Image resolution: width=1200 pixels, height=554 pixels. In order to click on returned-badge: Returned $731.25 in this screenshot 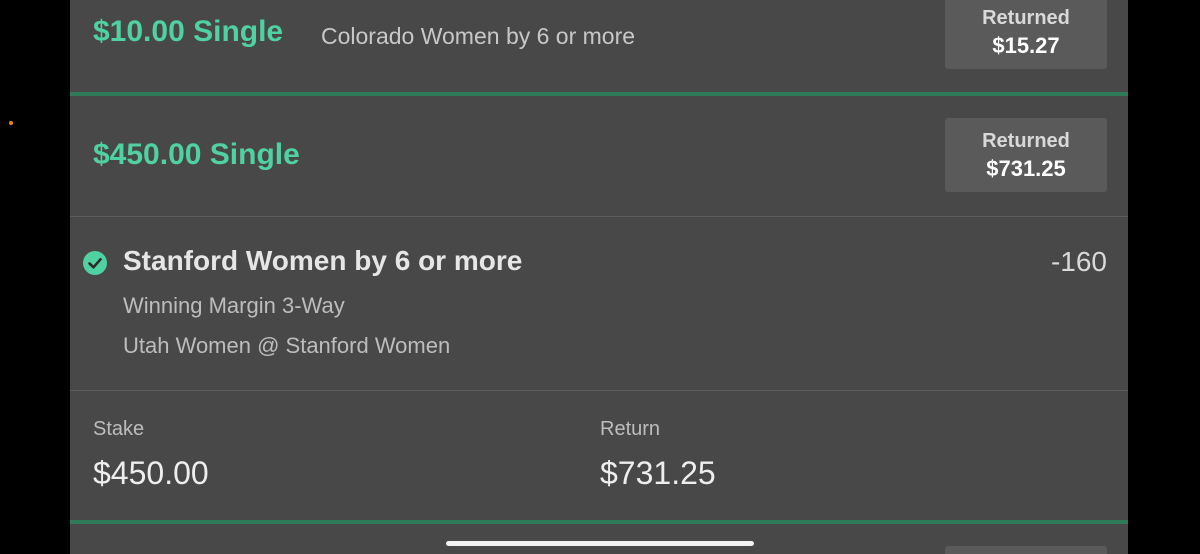, I will do `click(1026, 155)`.